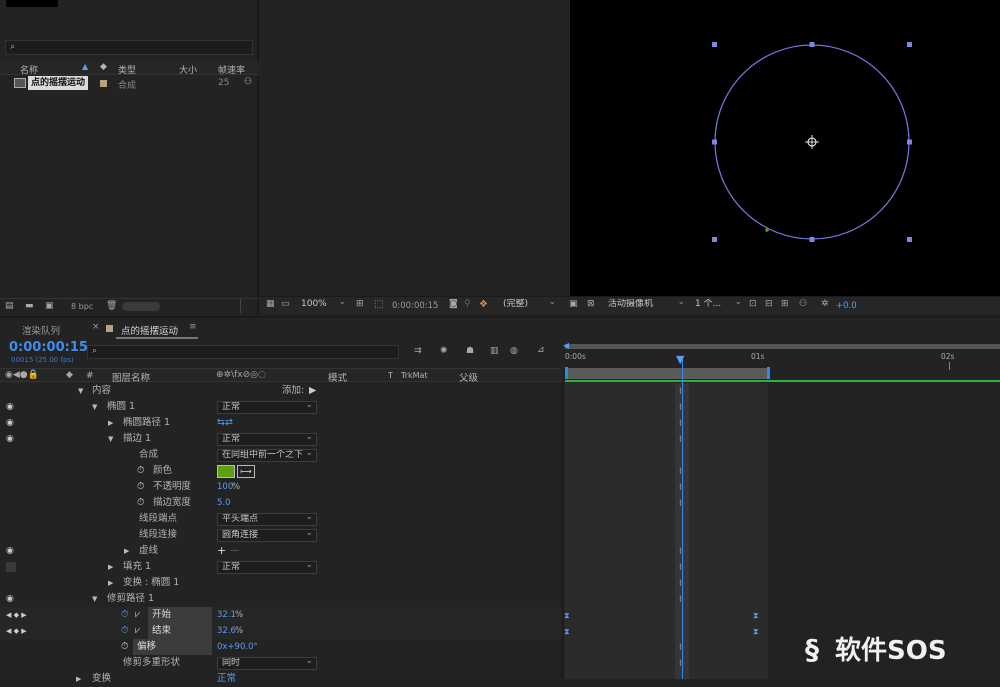 This screenshot has width=1000, height=687. What do you see at coordinates (753, 304) in the screenshot?
I see `toggle-pixel-icon: ⊡` at bounding box center [753, 304].